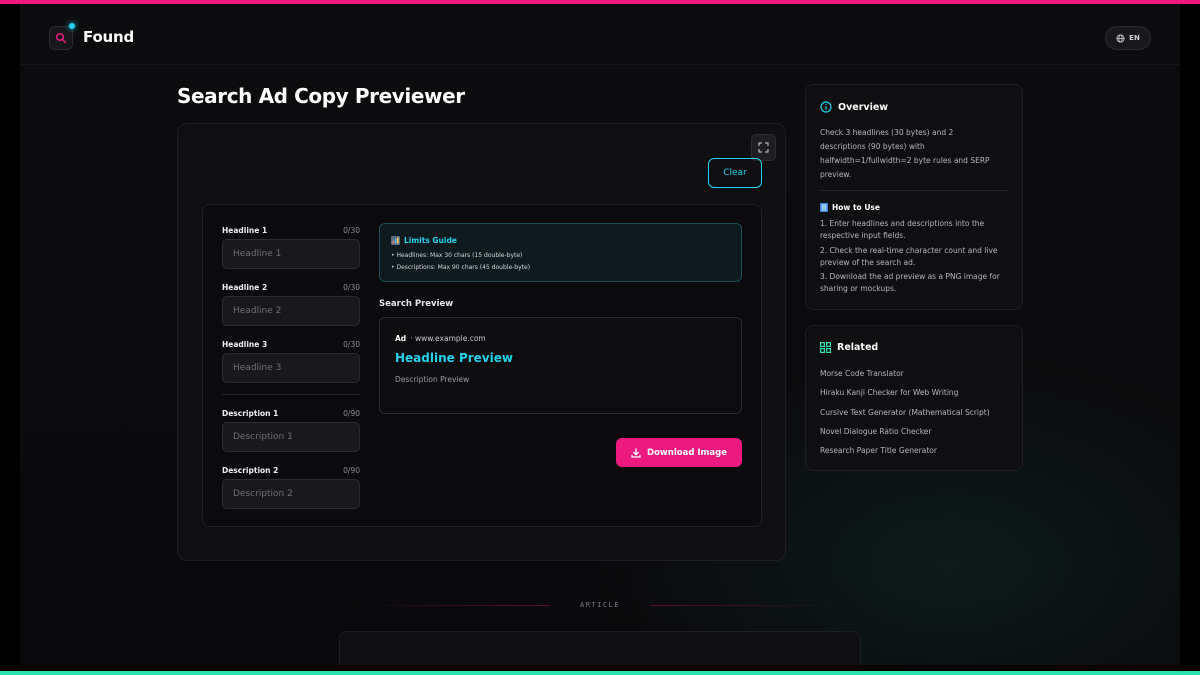  Describe the element at coordinates (824, 207) in the screenshot. I see `book-icon` at that location.